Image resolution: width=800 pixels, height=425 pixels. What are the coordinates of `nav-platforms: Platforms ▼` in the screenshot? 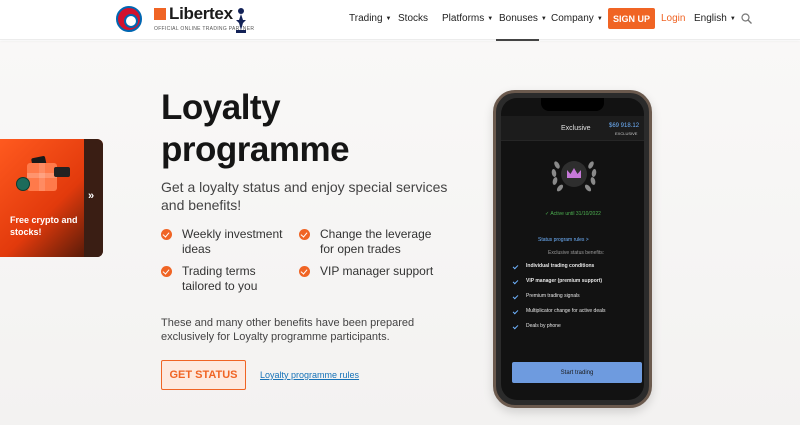 It's located at (467, 18).